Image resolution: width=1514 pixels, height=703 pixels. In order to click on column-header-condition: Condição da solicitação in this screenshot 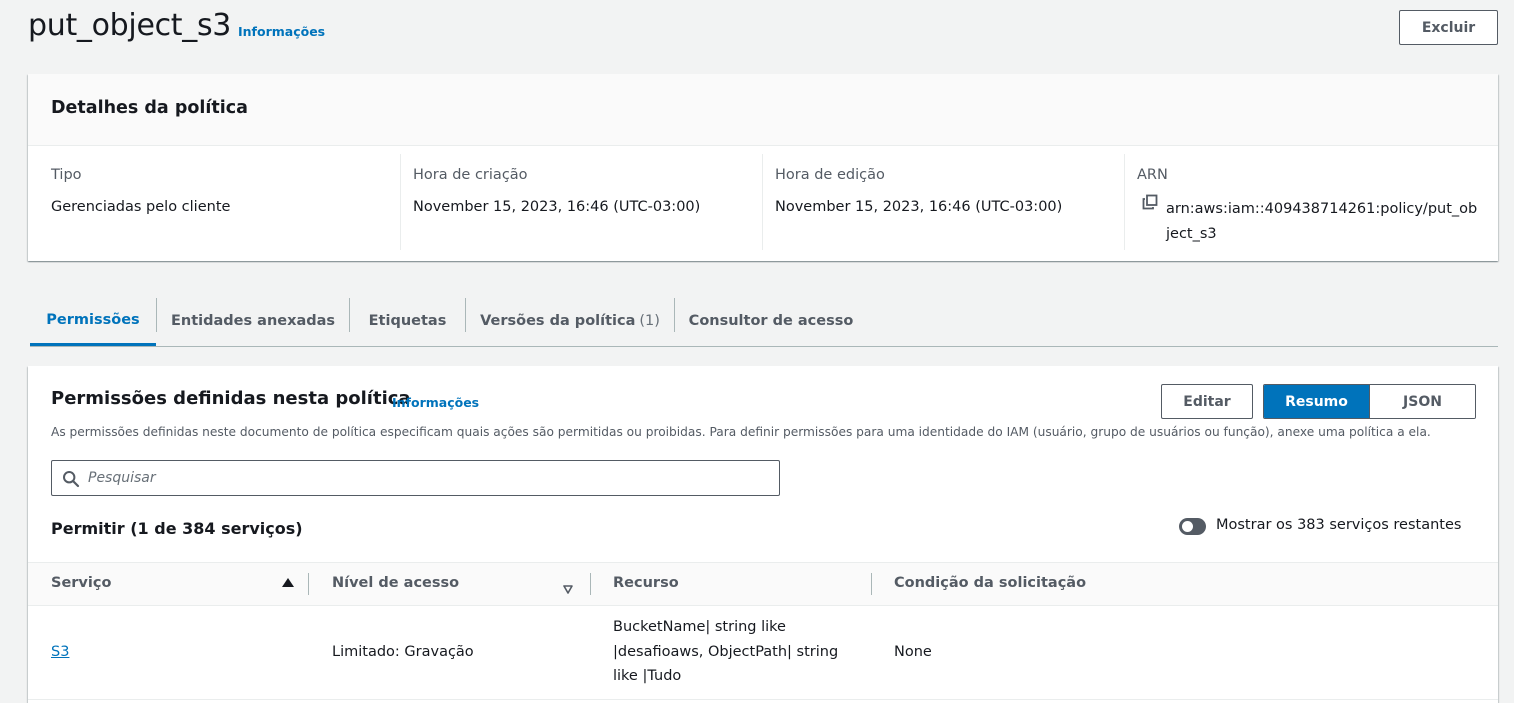, I will do `click(990, 583)`.